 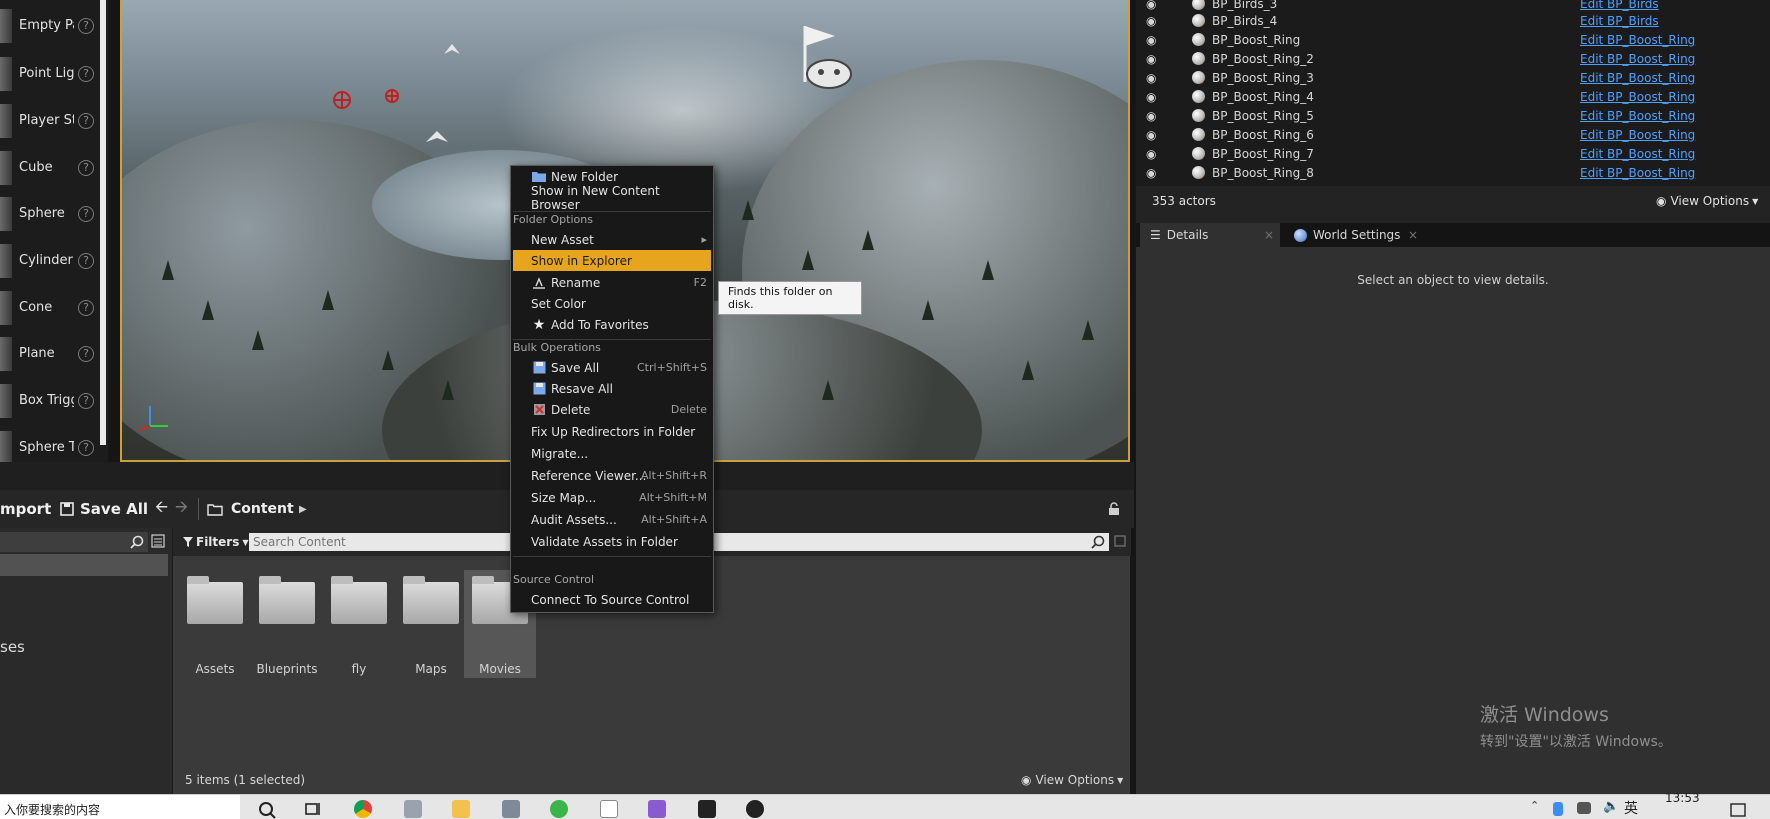 What do you see at coordinates (1446, 39) in the screenshot?
I see `outliner-row: ◉ BP_Boost_Ring Edit BP_Boost_Ring` at bounding box center [1446, 39].